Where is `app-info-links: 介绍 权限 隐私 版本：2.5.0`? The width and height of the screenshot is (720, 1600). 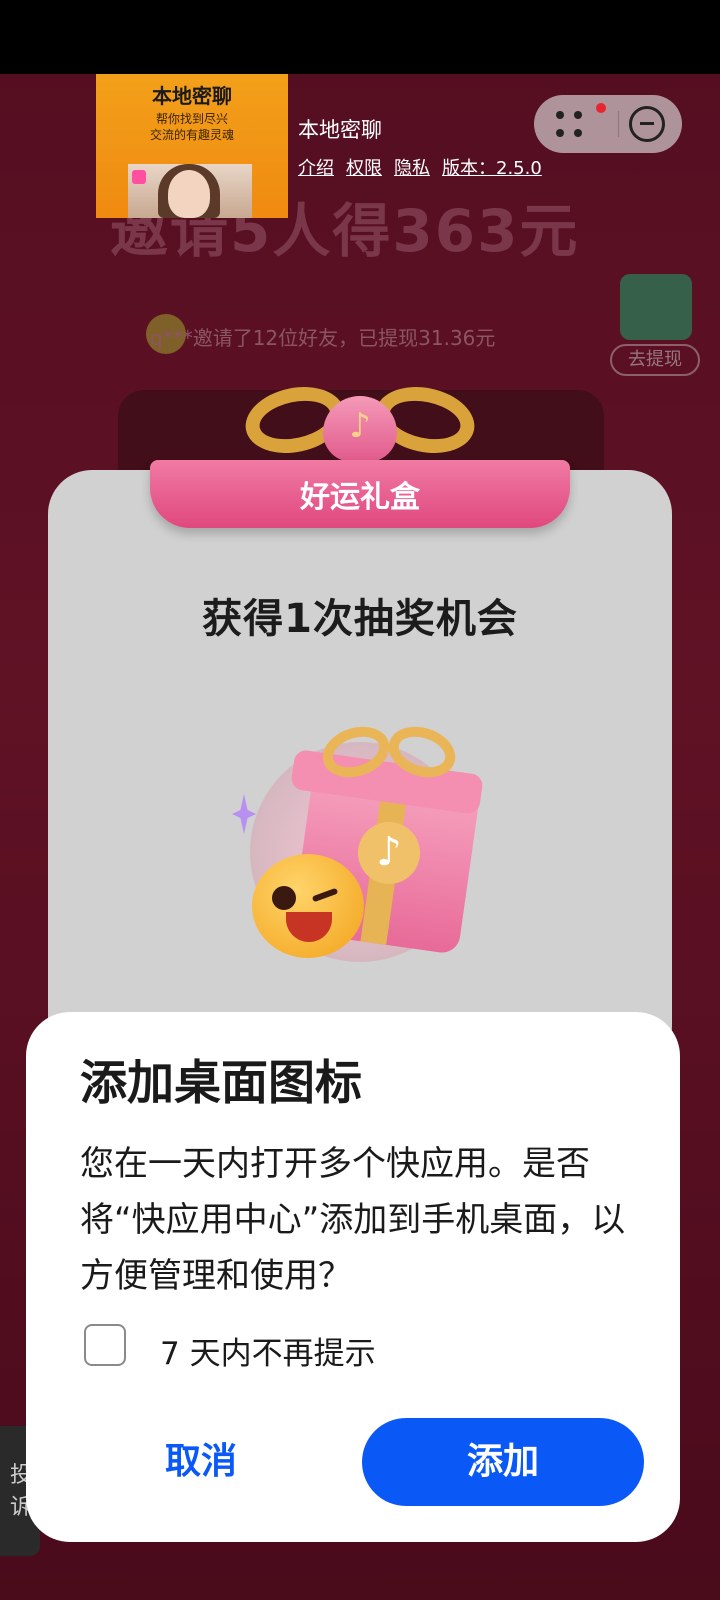
app-info-links: 介绍 权限 隐私 版本：2.5.0 is located at coordinates (420, 167).